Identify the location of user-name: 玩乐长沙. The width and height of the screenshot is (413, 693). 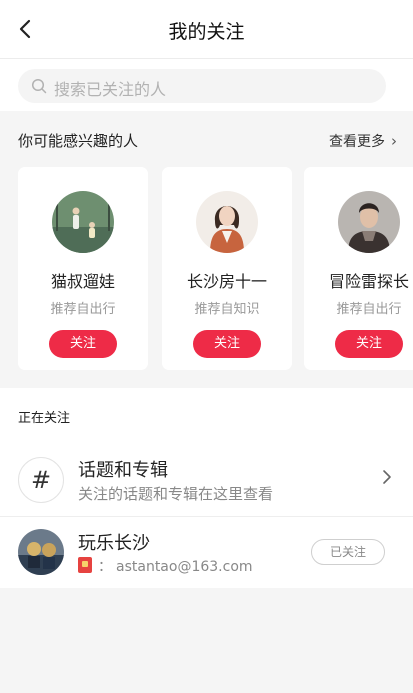
(114, 543).